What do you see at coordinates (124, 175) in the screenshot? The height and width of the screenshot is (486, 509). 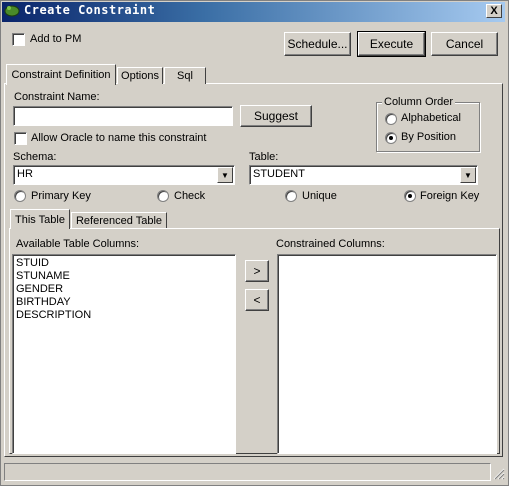 I see `schema-select: HR ▼` at bounding box center [124, 175].